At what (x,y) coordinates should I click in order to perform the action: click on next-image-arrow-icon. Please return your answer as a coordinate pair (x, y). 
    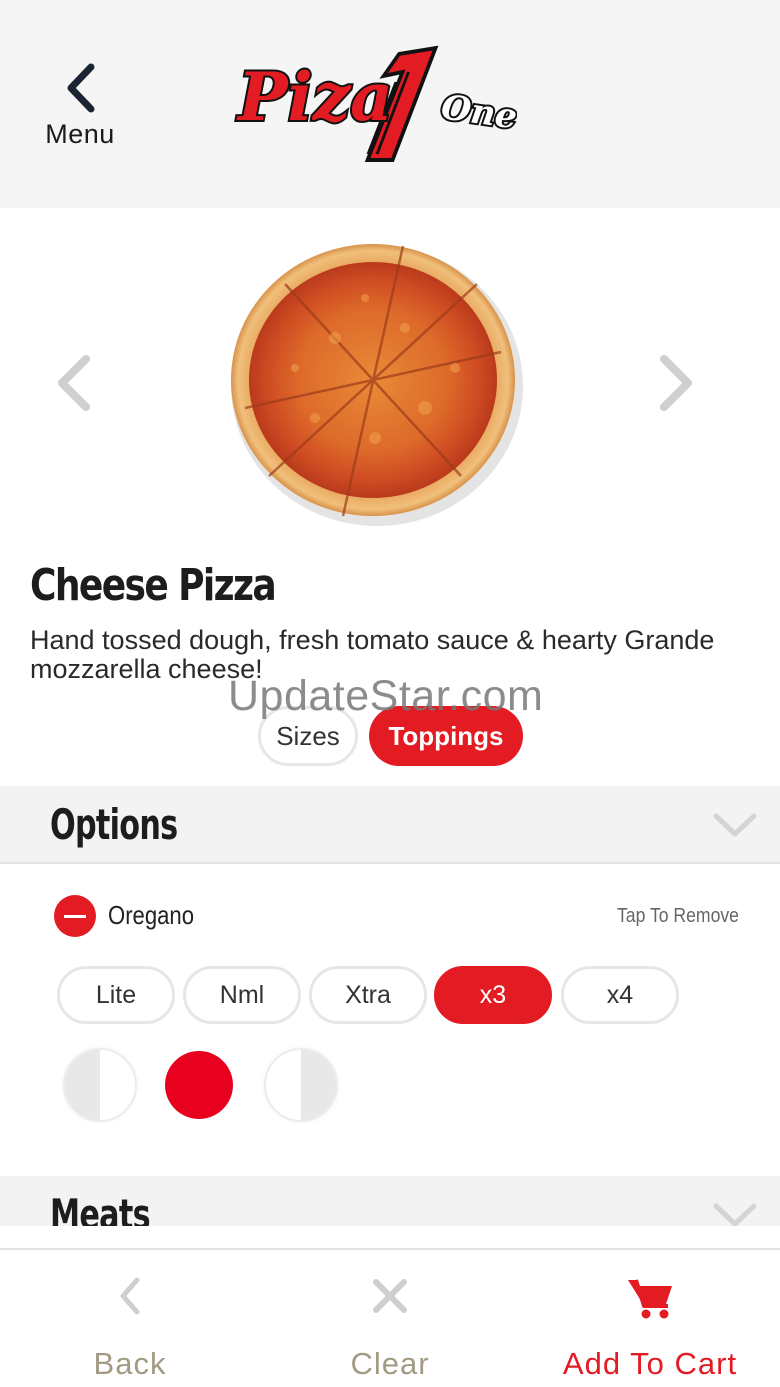
    Looking at the image, I should click on (677, 383).